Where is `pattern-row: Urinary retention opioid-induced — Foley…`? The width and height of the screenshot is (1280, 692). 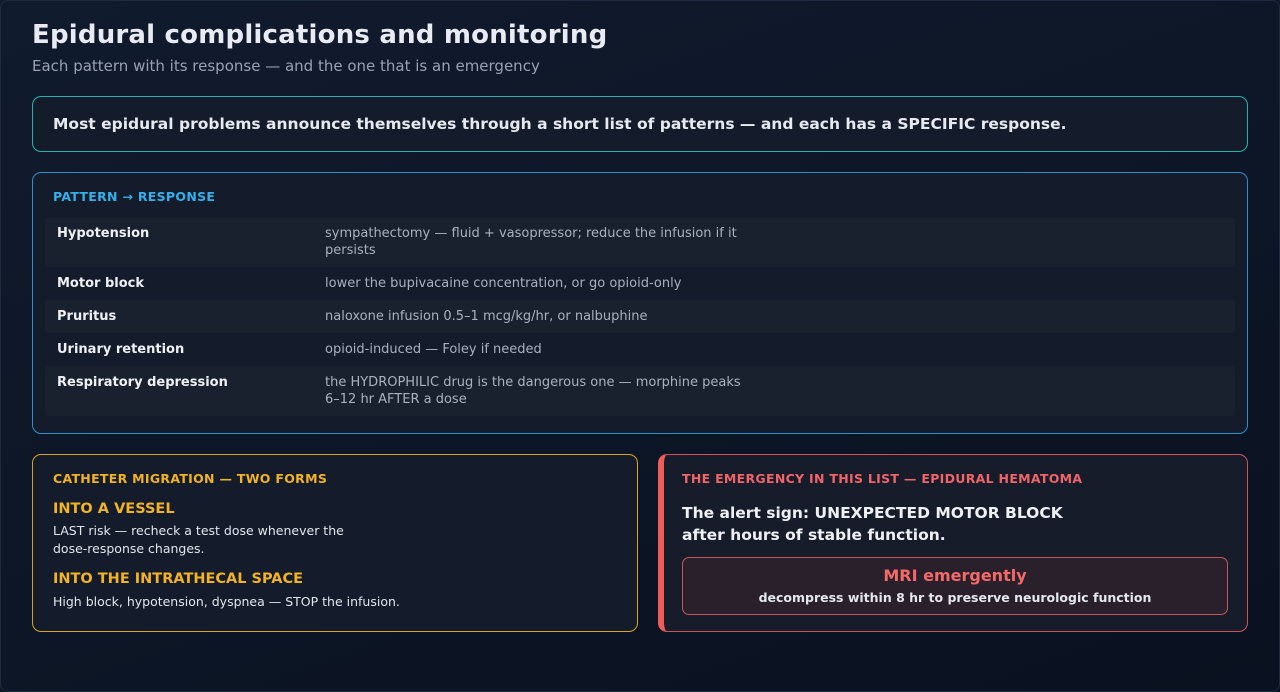
pattern-row: Urinary retention opioid-induced — Foley… is located at coordinates (640, 349).